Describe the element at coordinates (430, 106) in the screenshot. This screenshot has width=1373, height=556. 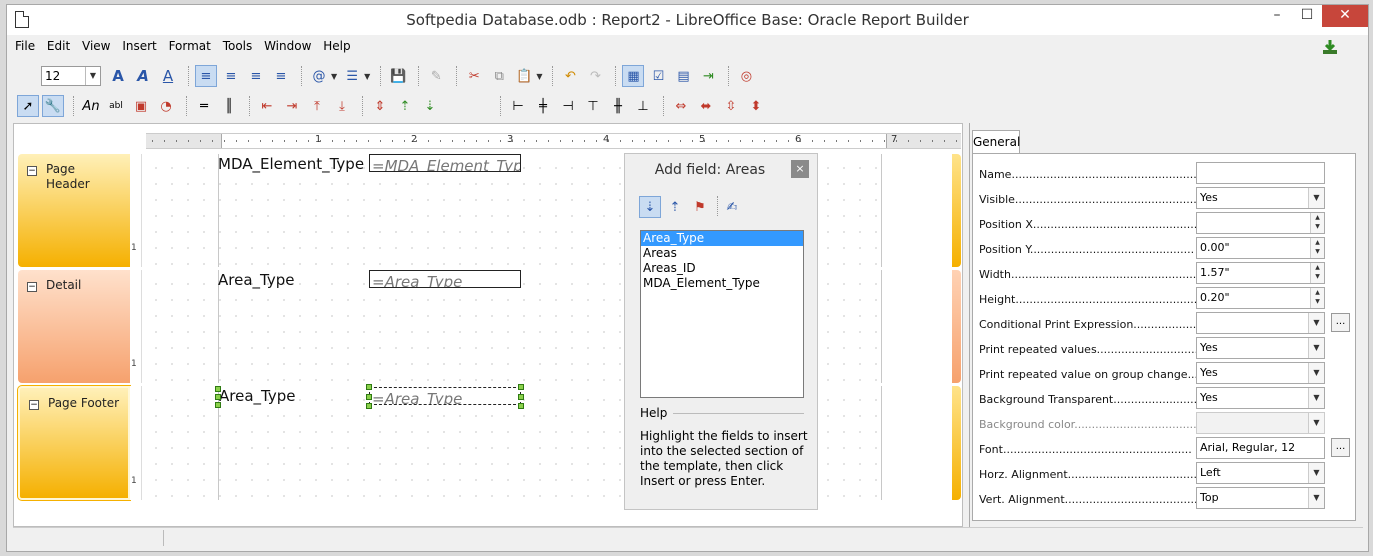
I see `move-down-icon: ⇣` at that location.